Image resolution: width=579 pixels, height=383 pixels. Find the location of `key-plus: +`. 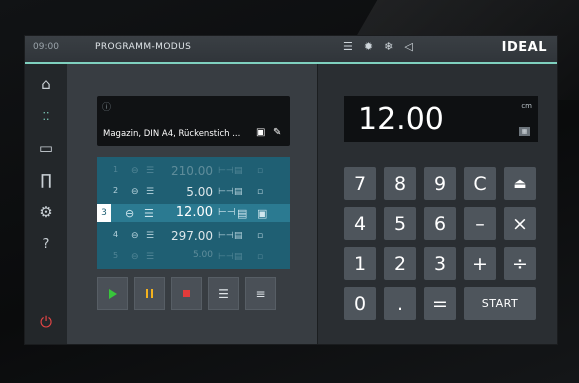

key-plus: + is located at coordinates (480, 263).